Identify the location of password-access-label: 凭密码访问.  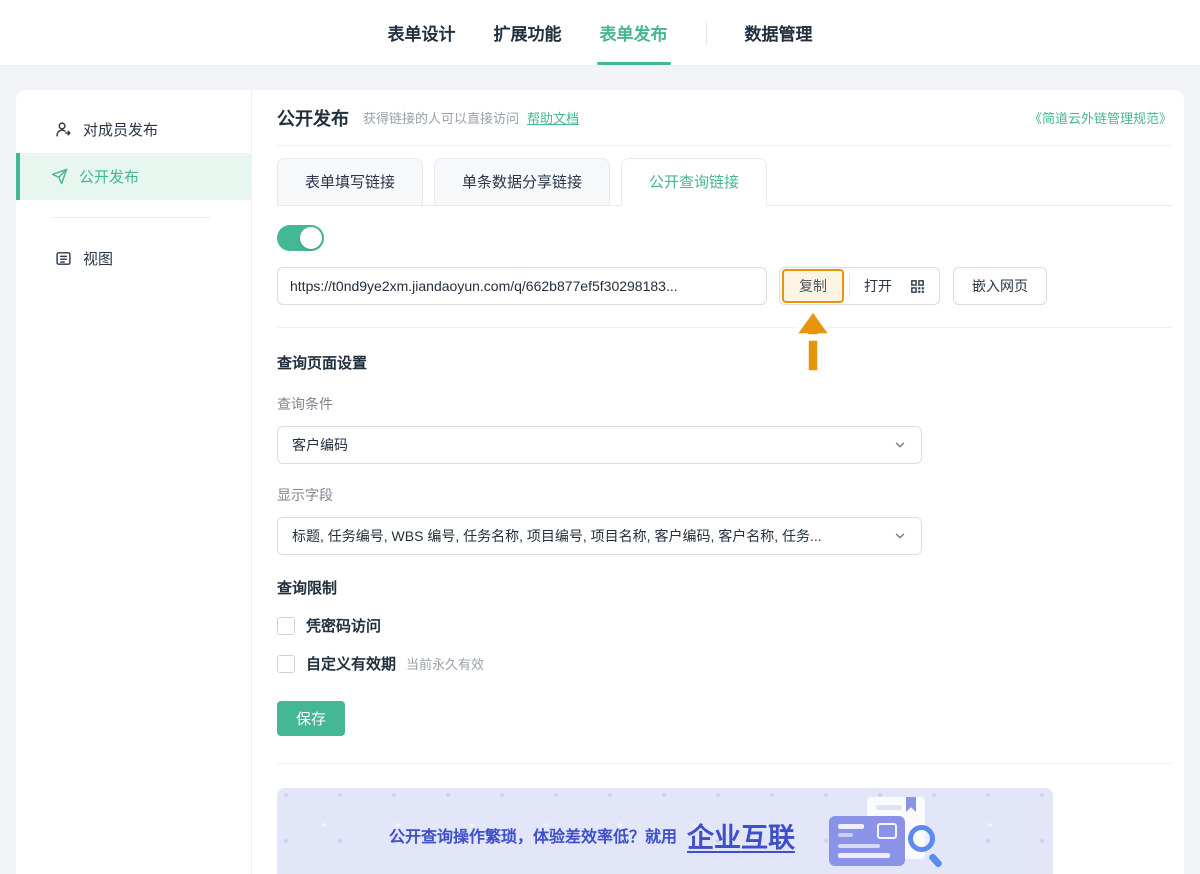
(344, 626).